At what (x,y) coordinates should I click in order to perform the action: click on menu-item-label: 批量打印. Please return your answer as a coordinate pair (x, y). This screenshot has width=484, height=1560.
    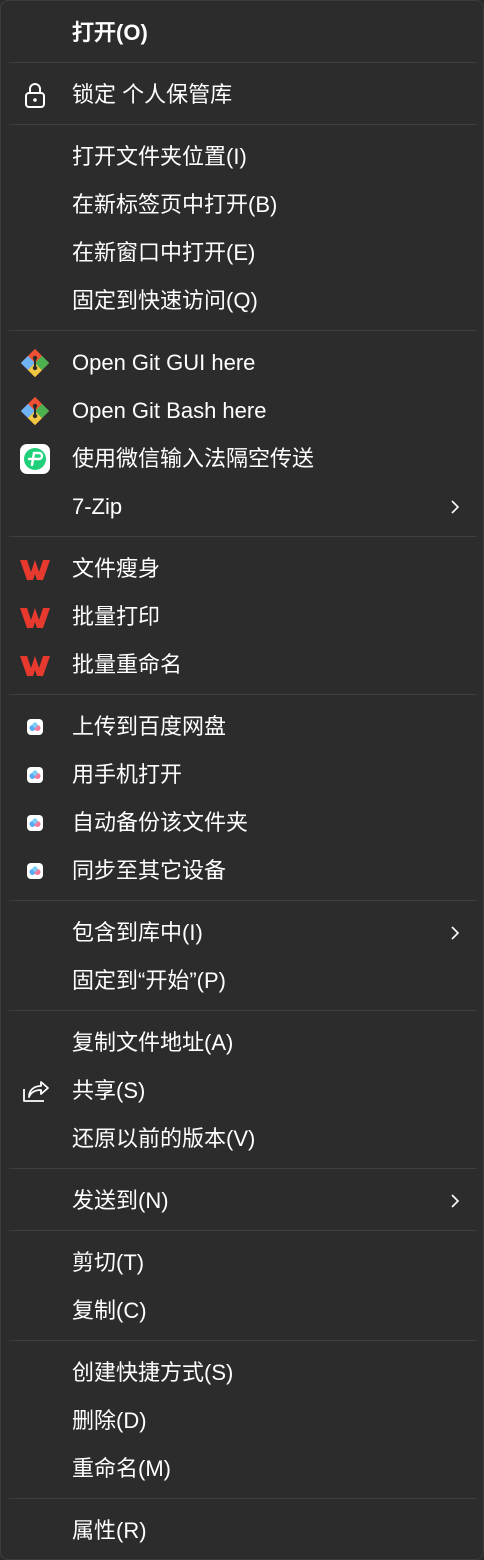
    Looking at the image, I should click on (116, 616).